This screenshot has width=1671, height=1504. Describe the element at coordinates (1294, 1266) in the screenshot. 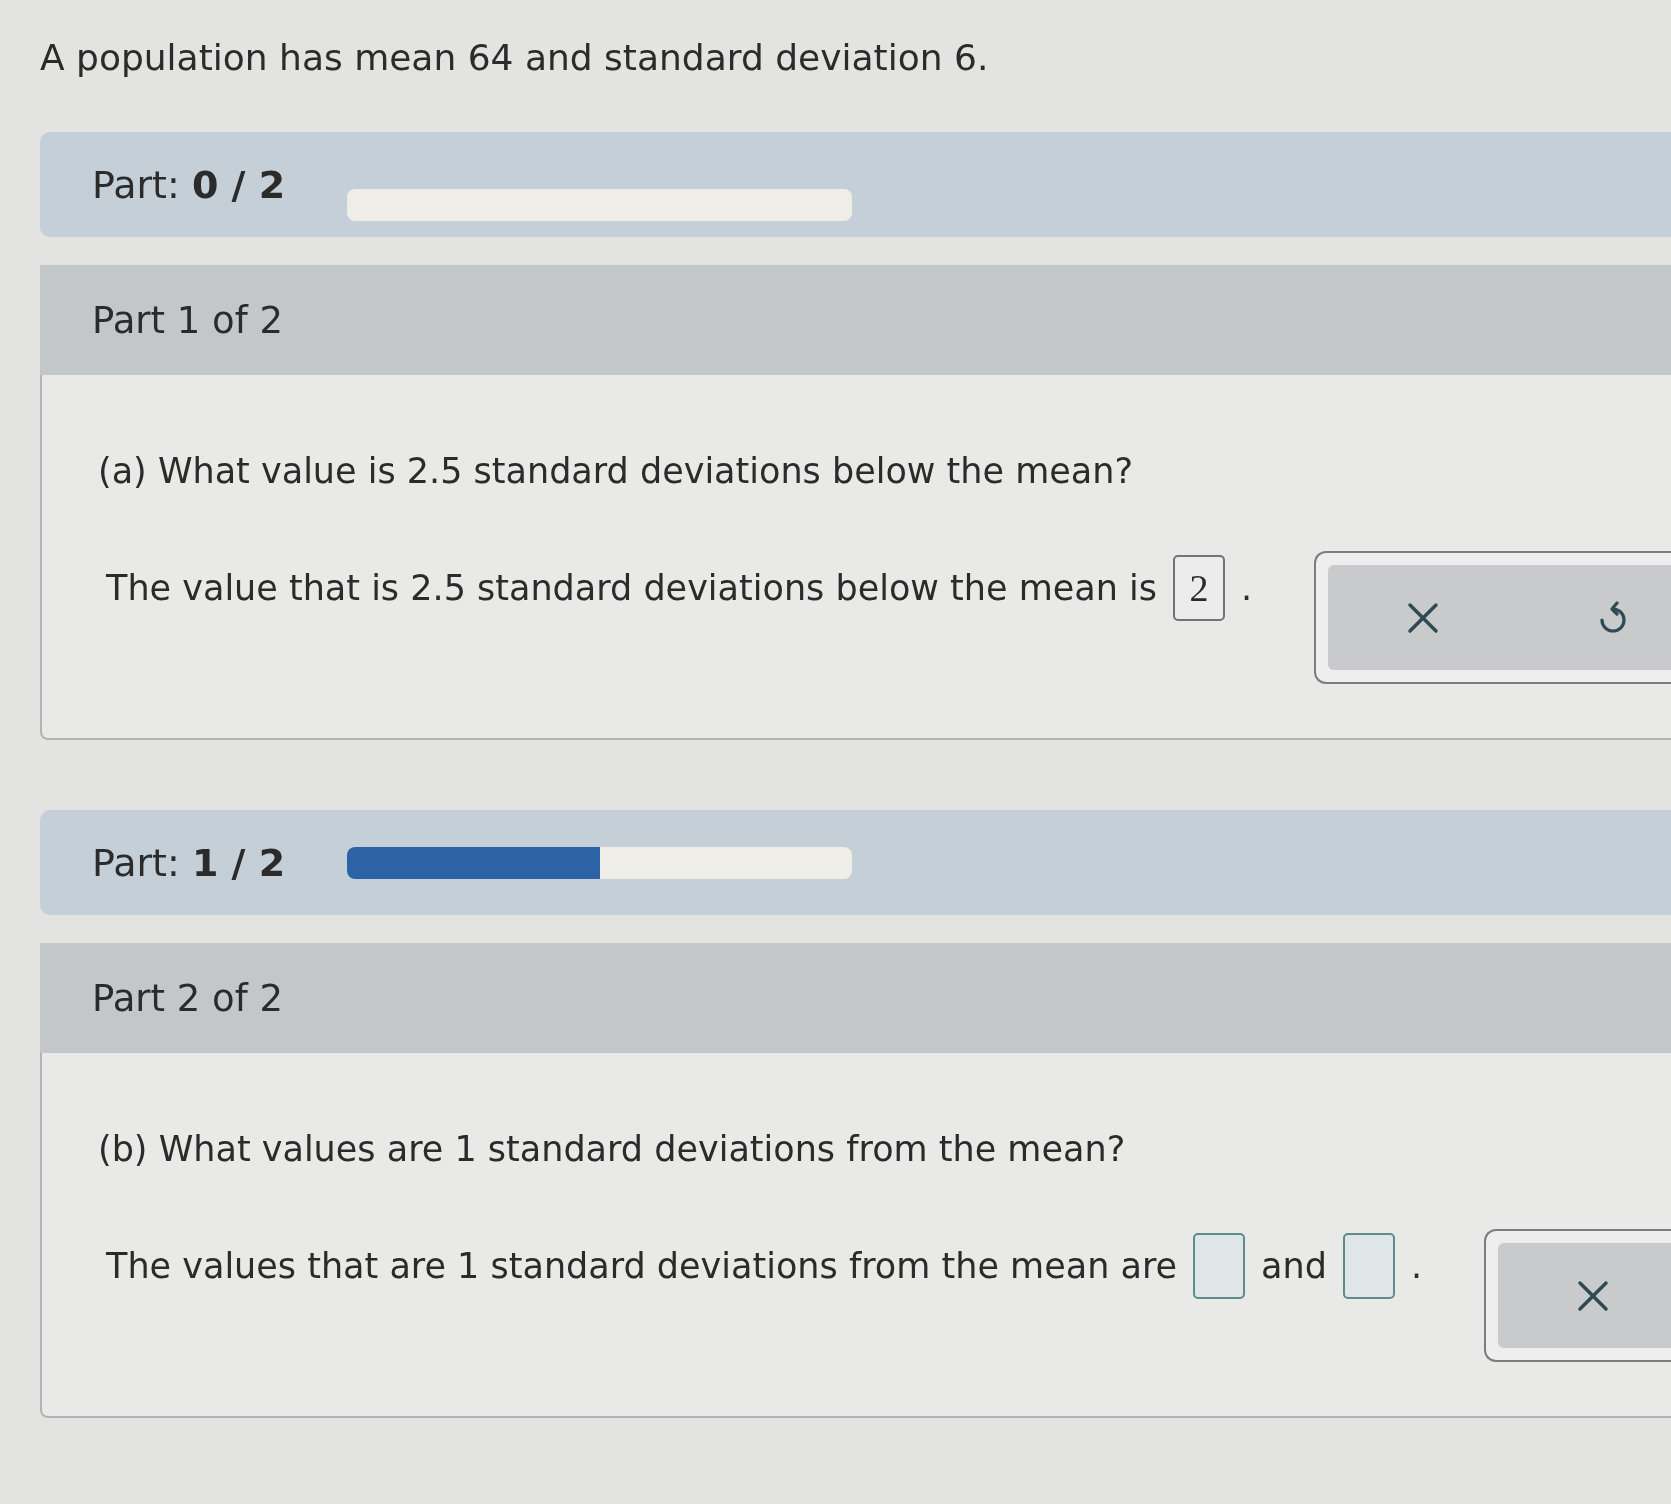

I see `answer-text: and` at that location.